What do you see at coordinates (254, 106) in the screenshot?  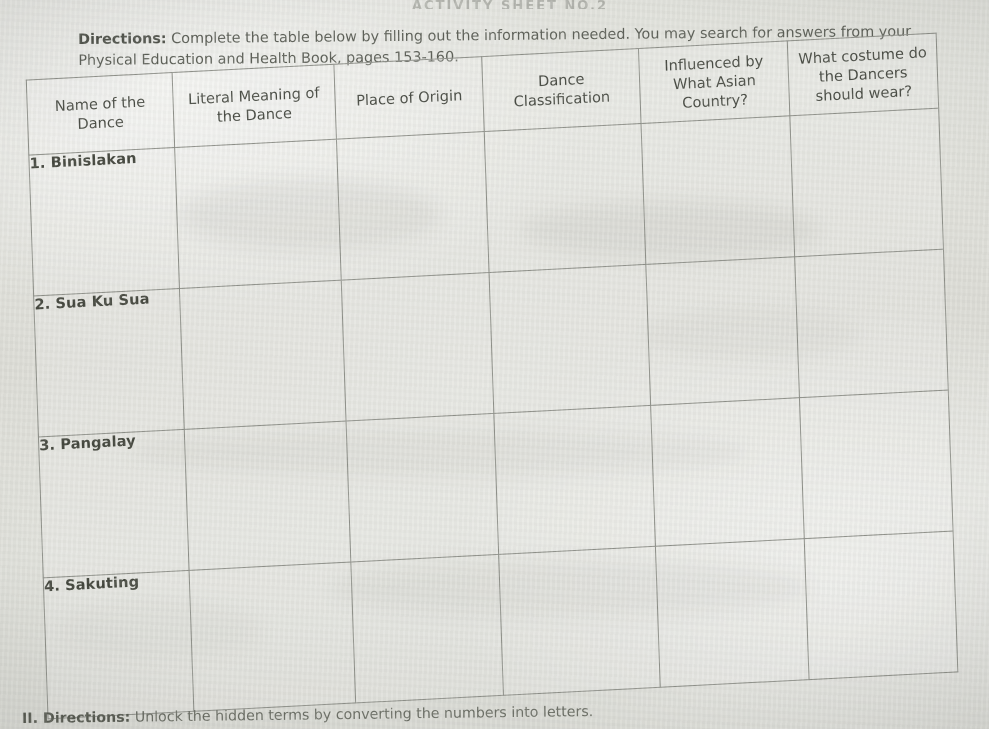 I see `column-header-literal-meaning: Literal Meaning of the Dance` at bounding box center [254, 106].